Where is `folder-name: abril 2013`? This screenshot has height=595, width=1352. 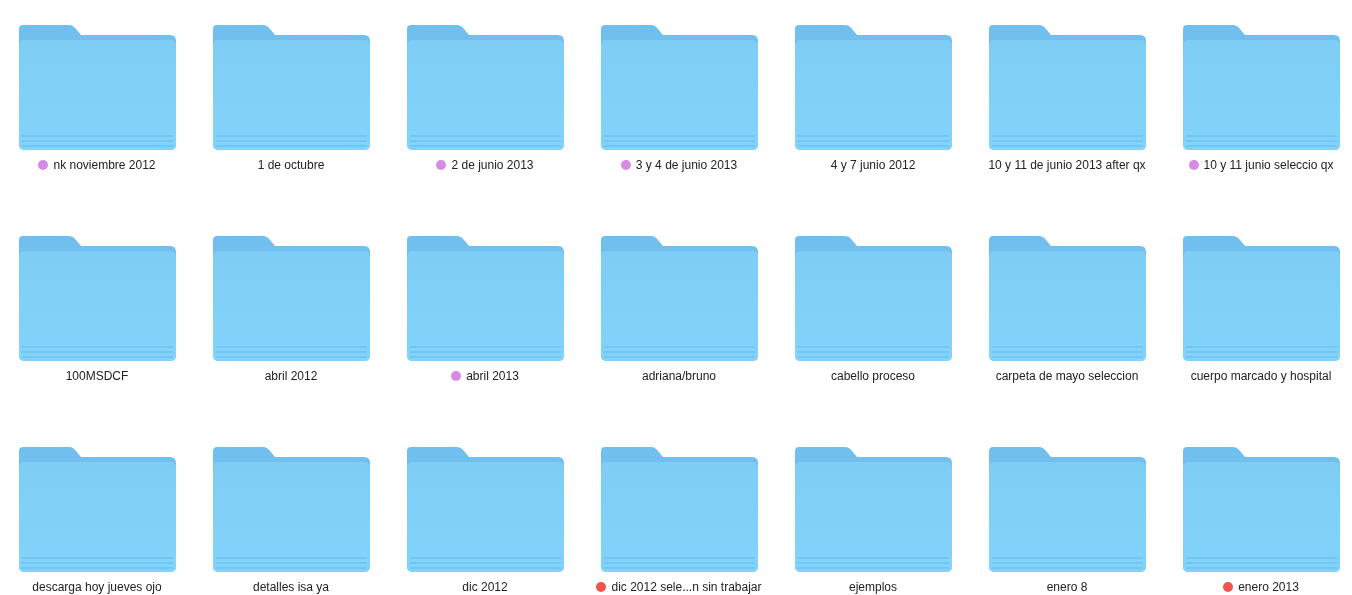
folder-name: abril 2013 is located at coordinates (492, 376).